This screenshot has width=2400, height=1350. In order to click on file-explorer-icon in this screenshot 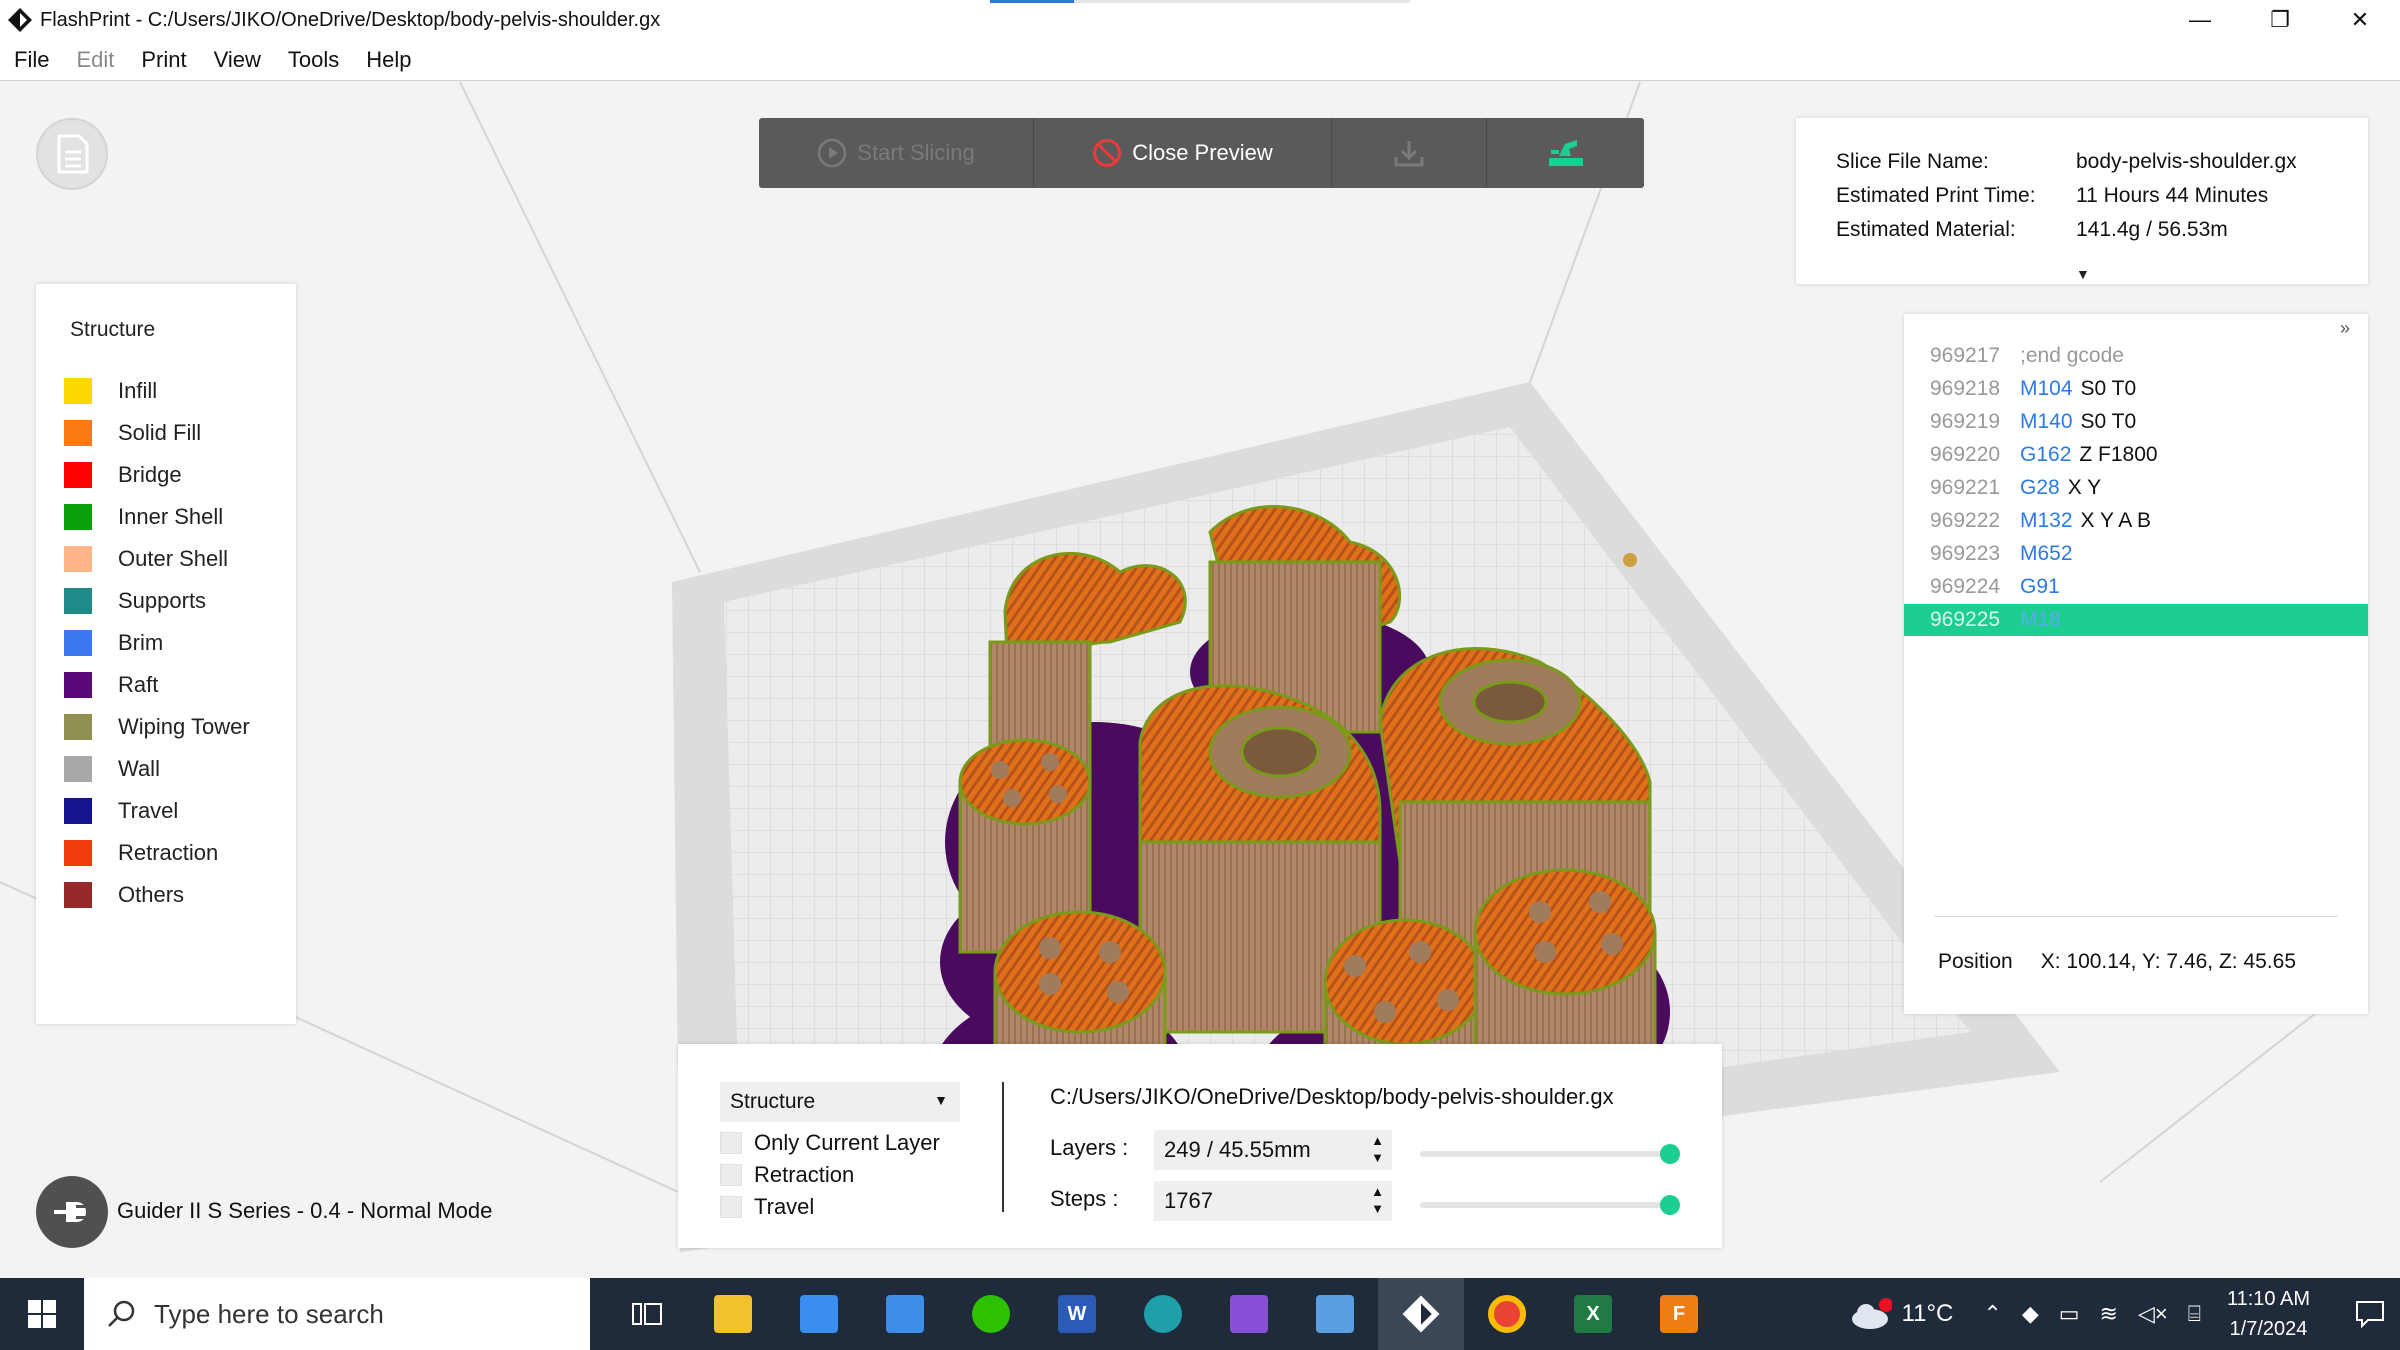, I will do `click(733, 1314)`.